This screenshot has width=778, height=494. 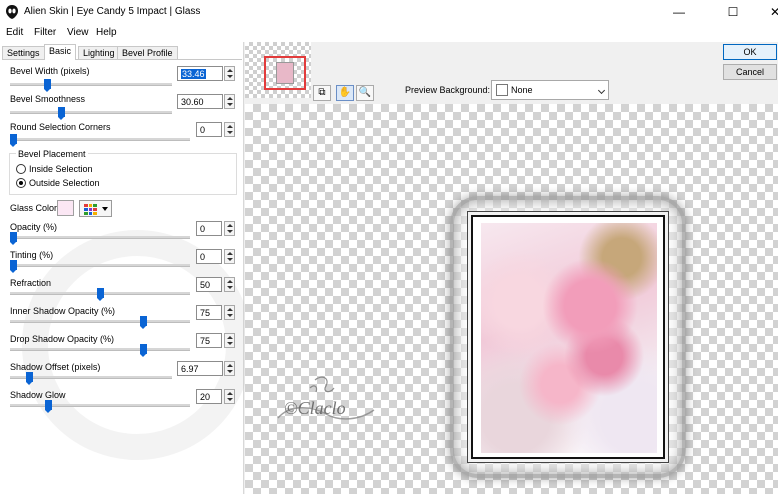 What do you see at coordinates (14, 32) in the screenshot?
I see `menu-edit: Edit` at bounding box center [14, 32].